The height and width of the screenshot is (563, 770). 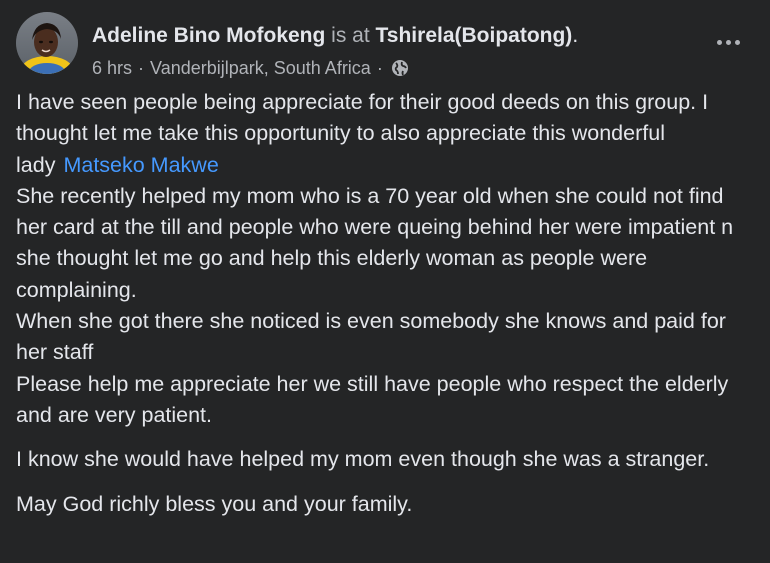 What do you see at coordinates (260, 68) in the screenshot?
I see `post-location: Vanderbijlpark, South Africa` at bounding box center [260, 68].